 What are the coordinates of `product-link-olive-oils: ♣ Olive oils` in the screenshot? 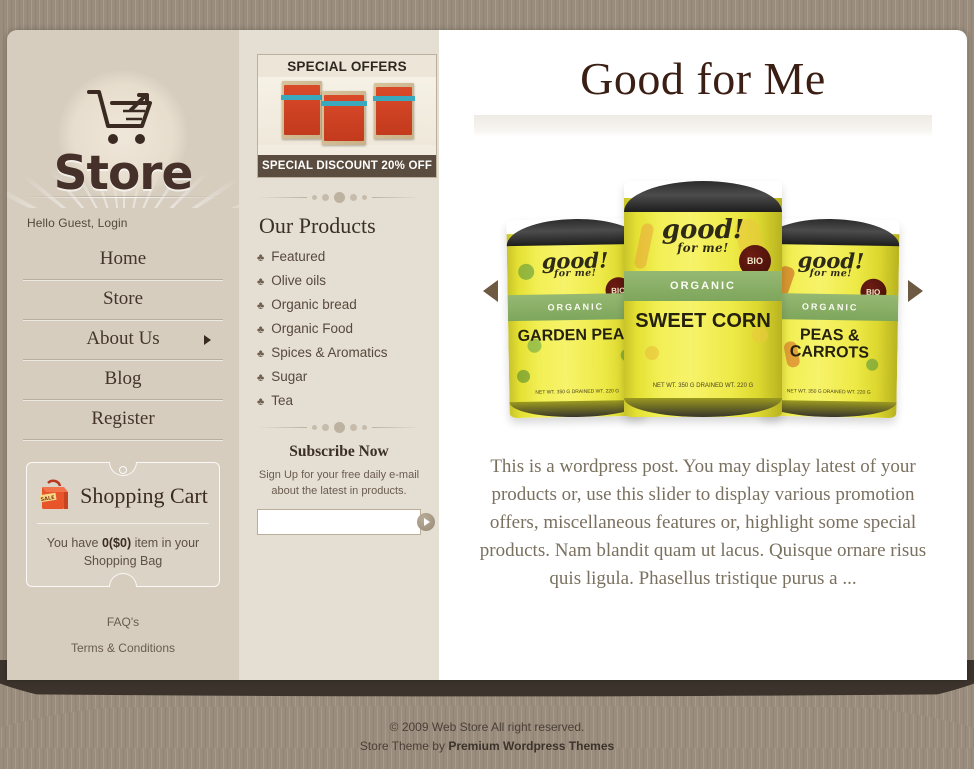 It's located at (339, 280).